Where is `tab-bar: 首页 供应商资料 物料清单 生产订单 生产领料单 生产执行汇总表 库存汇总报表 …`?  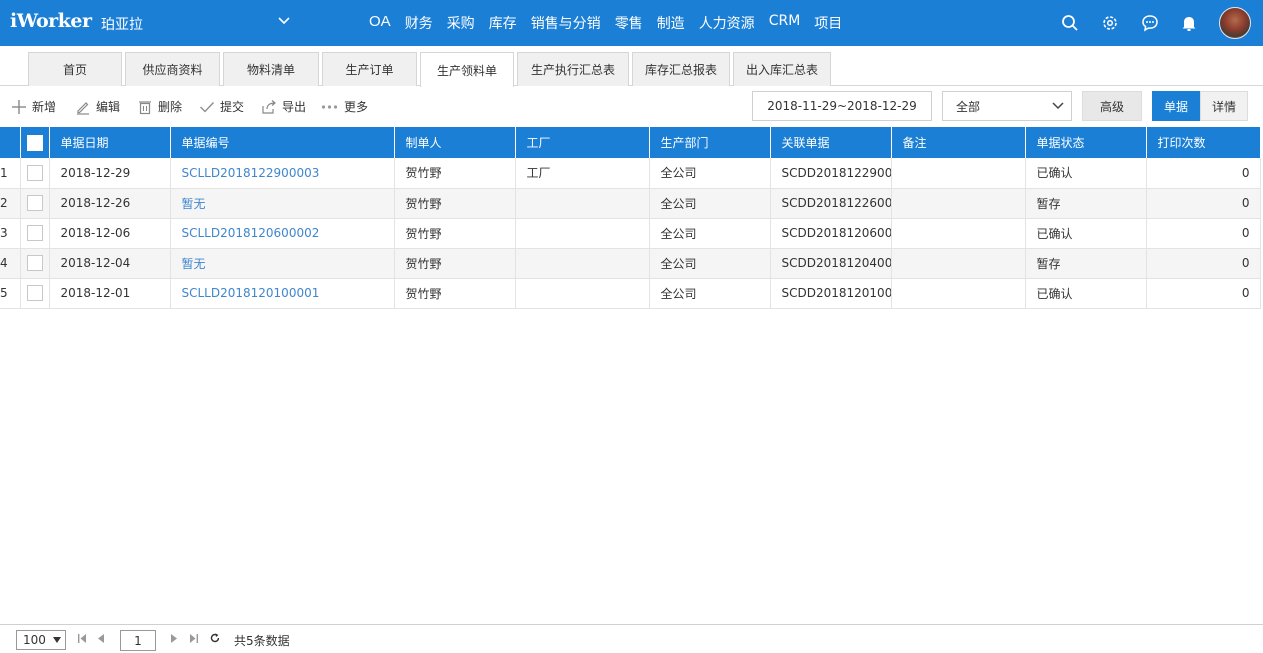
tab-bar: 首页 供应商资料 物料清单 生产订单 生产领料单 生产执行汇总表 库存汇总报表 … is located at coordinates (631, 66).